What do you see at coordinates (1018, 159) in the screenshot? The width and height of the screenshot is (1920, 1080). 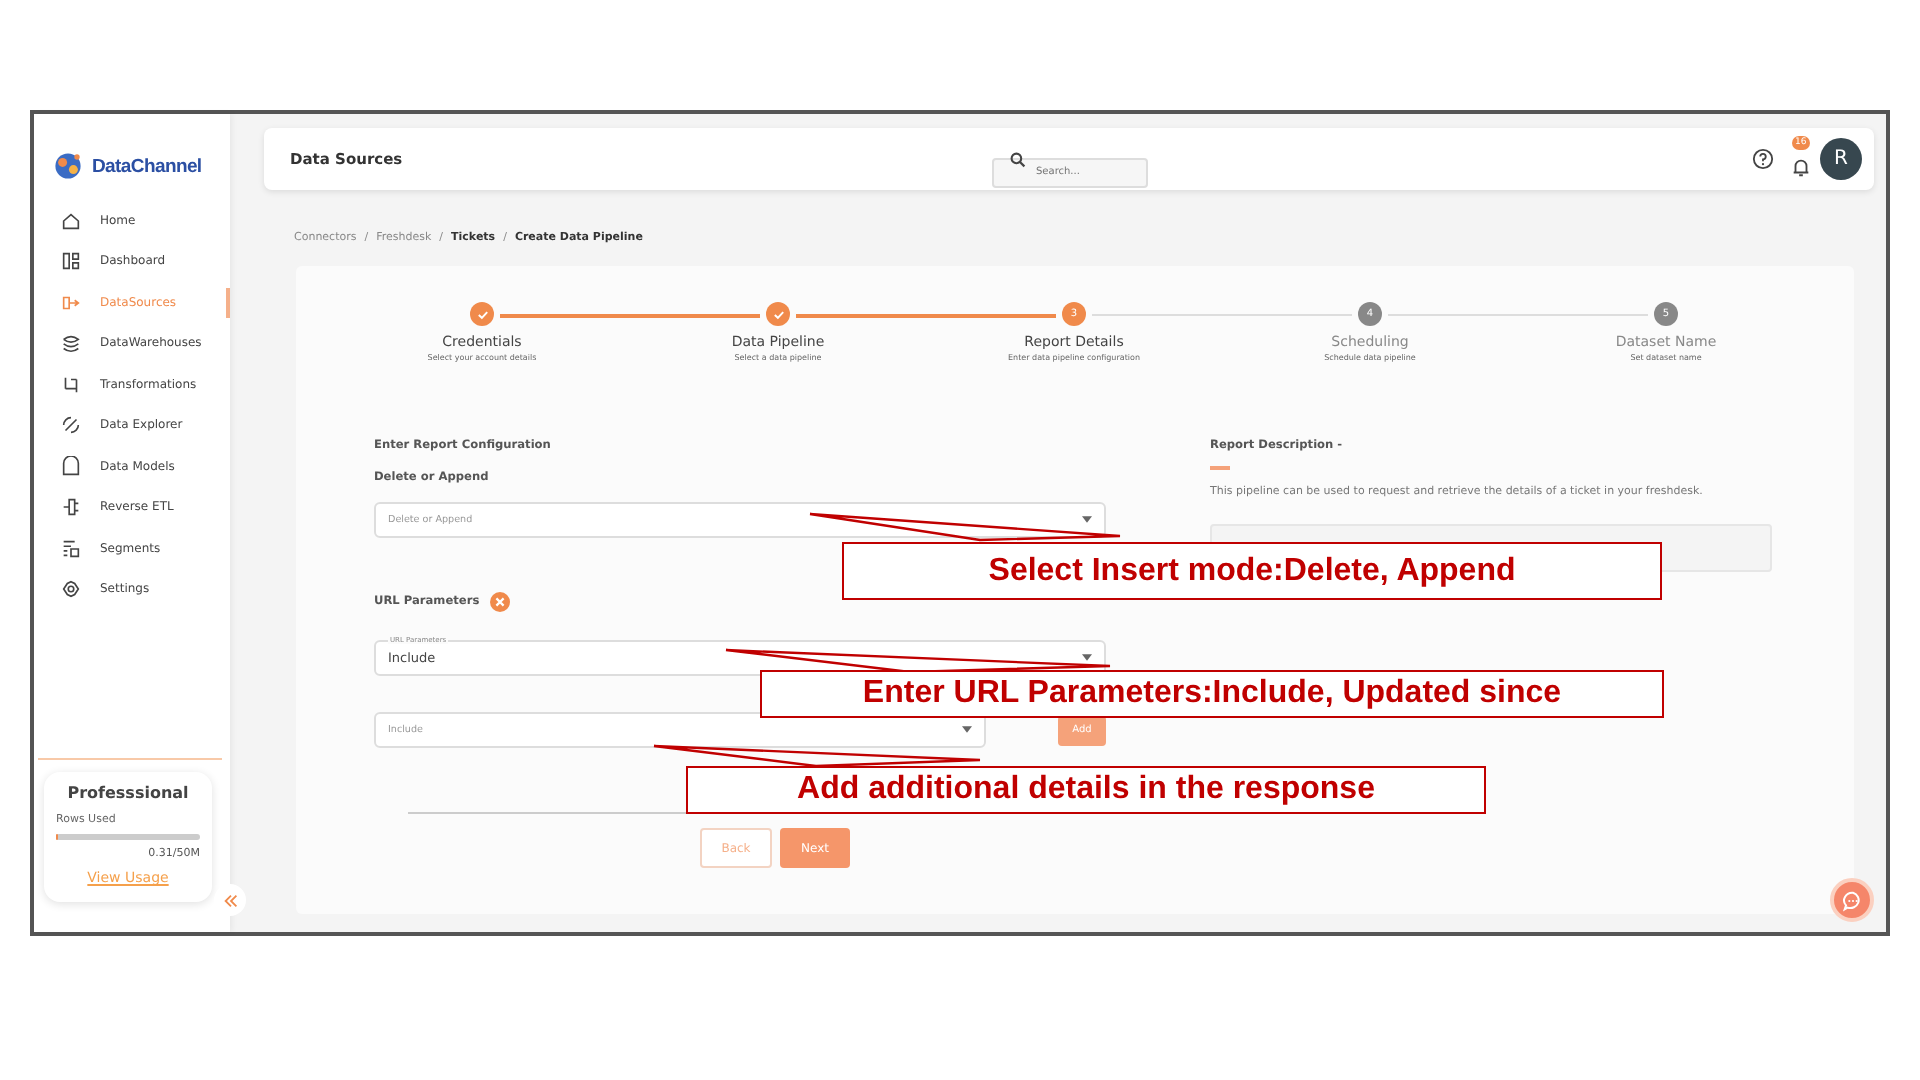 I see `search-icon` at bounding box center [1018, 159].